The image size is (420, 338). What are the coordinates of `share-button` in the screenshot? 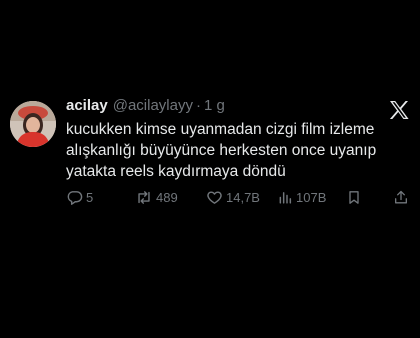 It's located at (402, 197).